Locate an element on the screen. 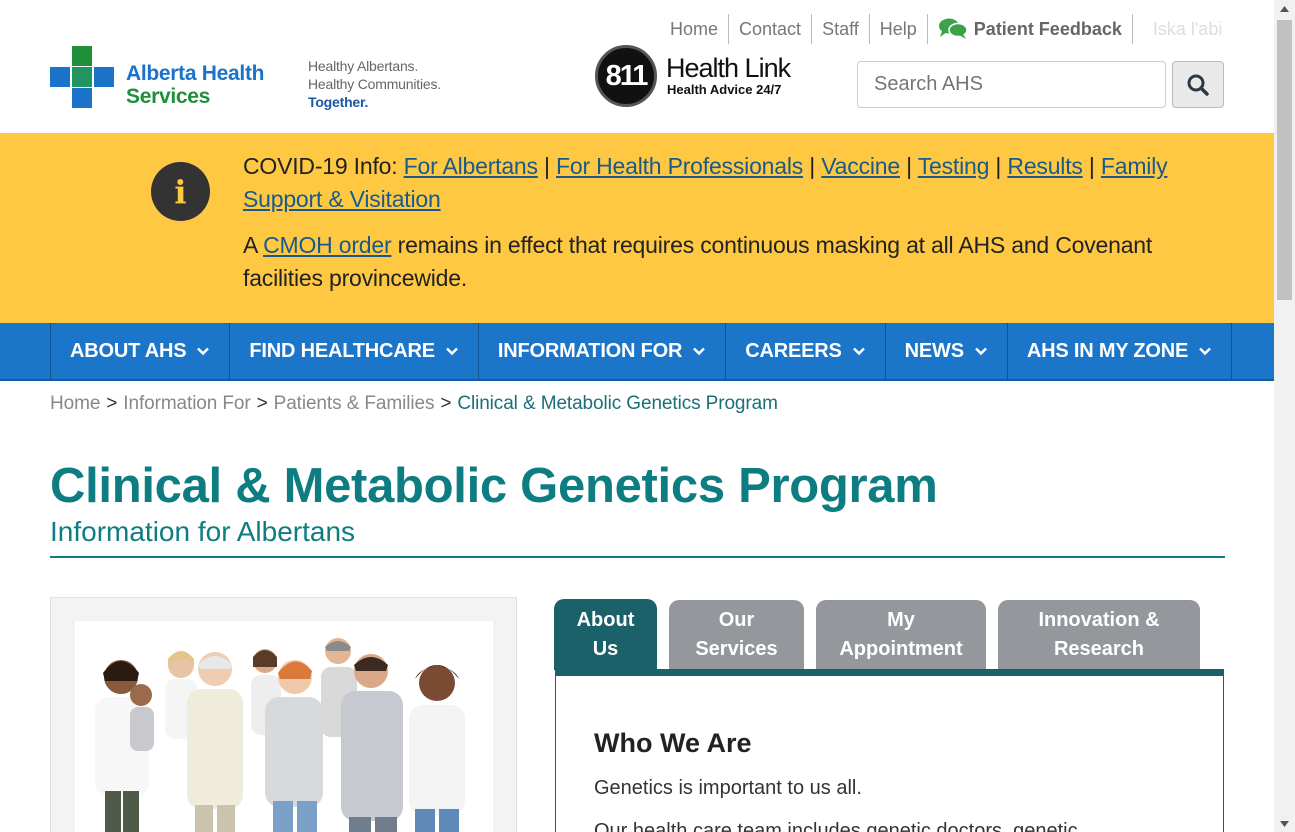 Image resolution: width=1295 pixels, height=832 pixels. nav-label: AHS IN MY ZONE is located at coordinates (1107, 350).